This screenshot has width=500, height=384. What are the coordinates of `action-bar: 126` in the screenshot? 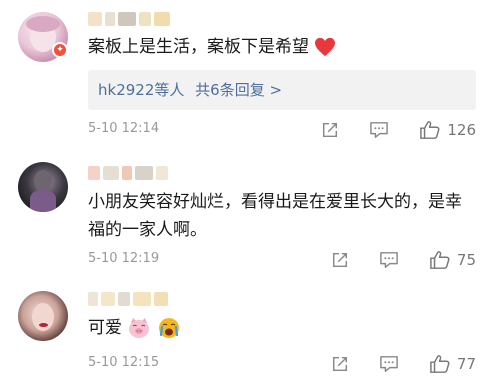 It's located at (383, 130).